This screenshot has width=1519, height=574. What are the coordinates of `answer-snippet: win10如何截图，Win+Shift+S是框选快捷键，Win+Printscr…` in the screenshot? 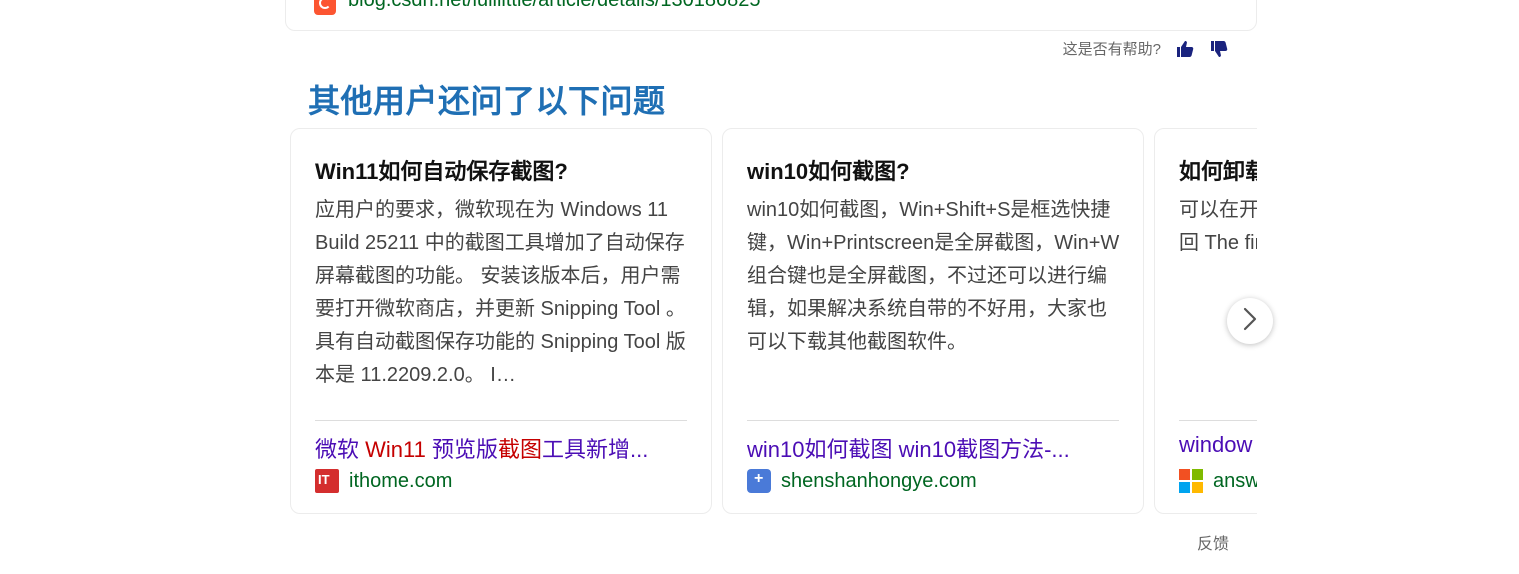 It's located at (933, 276).